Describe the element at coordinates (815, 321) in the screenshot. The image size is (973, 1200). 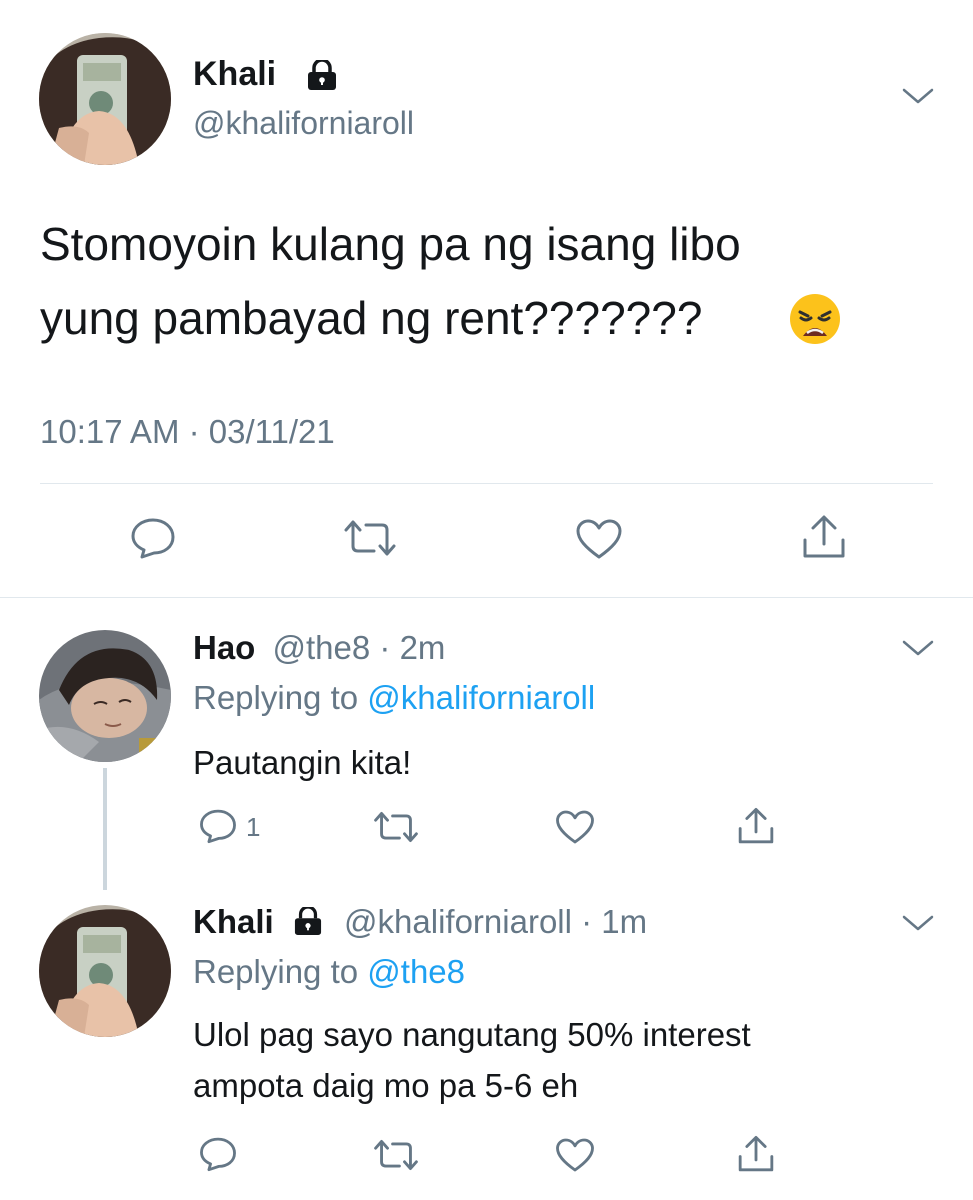
I see `weary-face-icon` at that location.